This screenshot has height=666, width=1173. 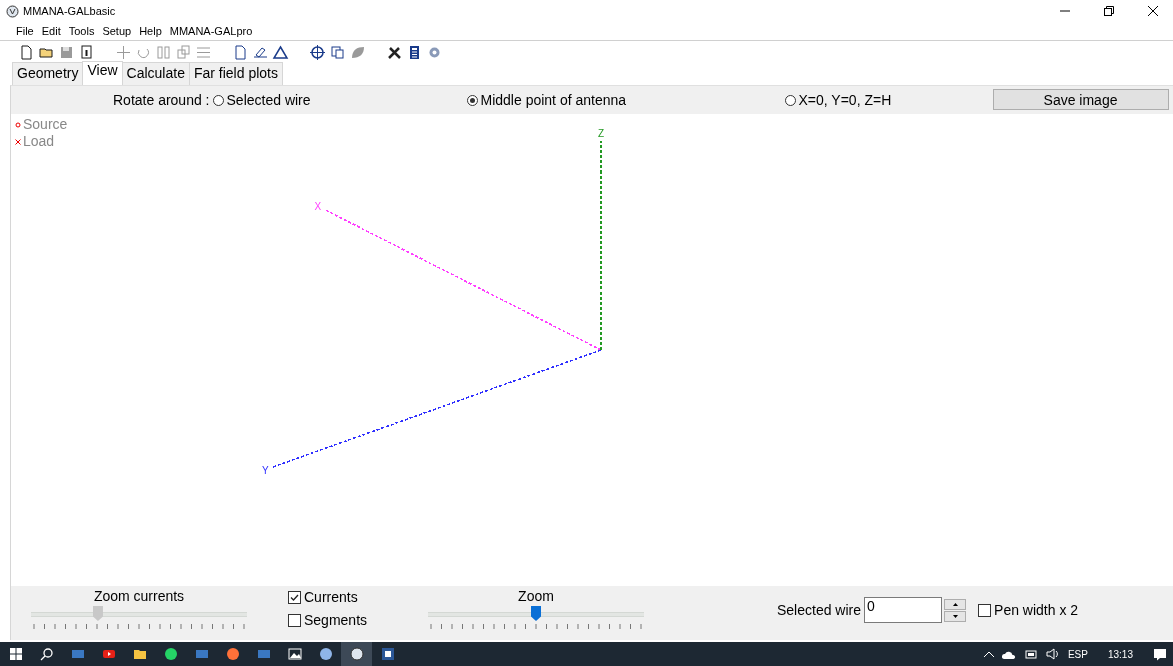 What do you see at coordinates (86, 52) in the screenshot?
I see `info-icon` at bounding box center [86, 52].